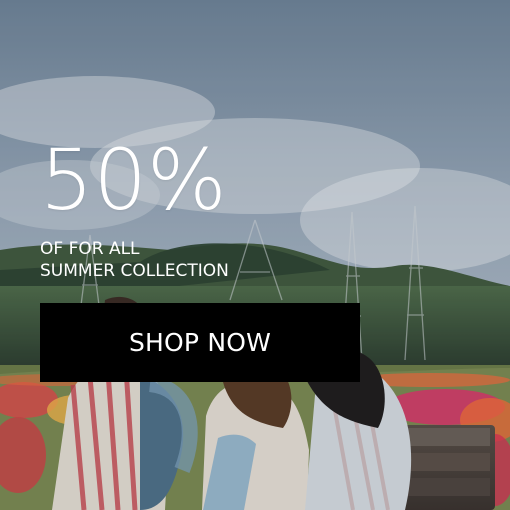 This screenshot has height=510, width=510. I want to click on collection-subline: OF FOR ALL SUMMER COLLECTION, so click(134, 260).